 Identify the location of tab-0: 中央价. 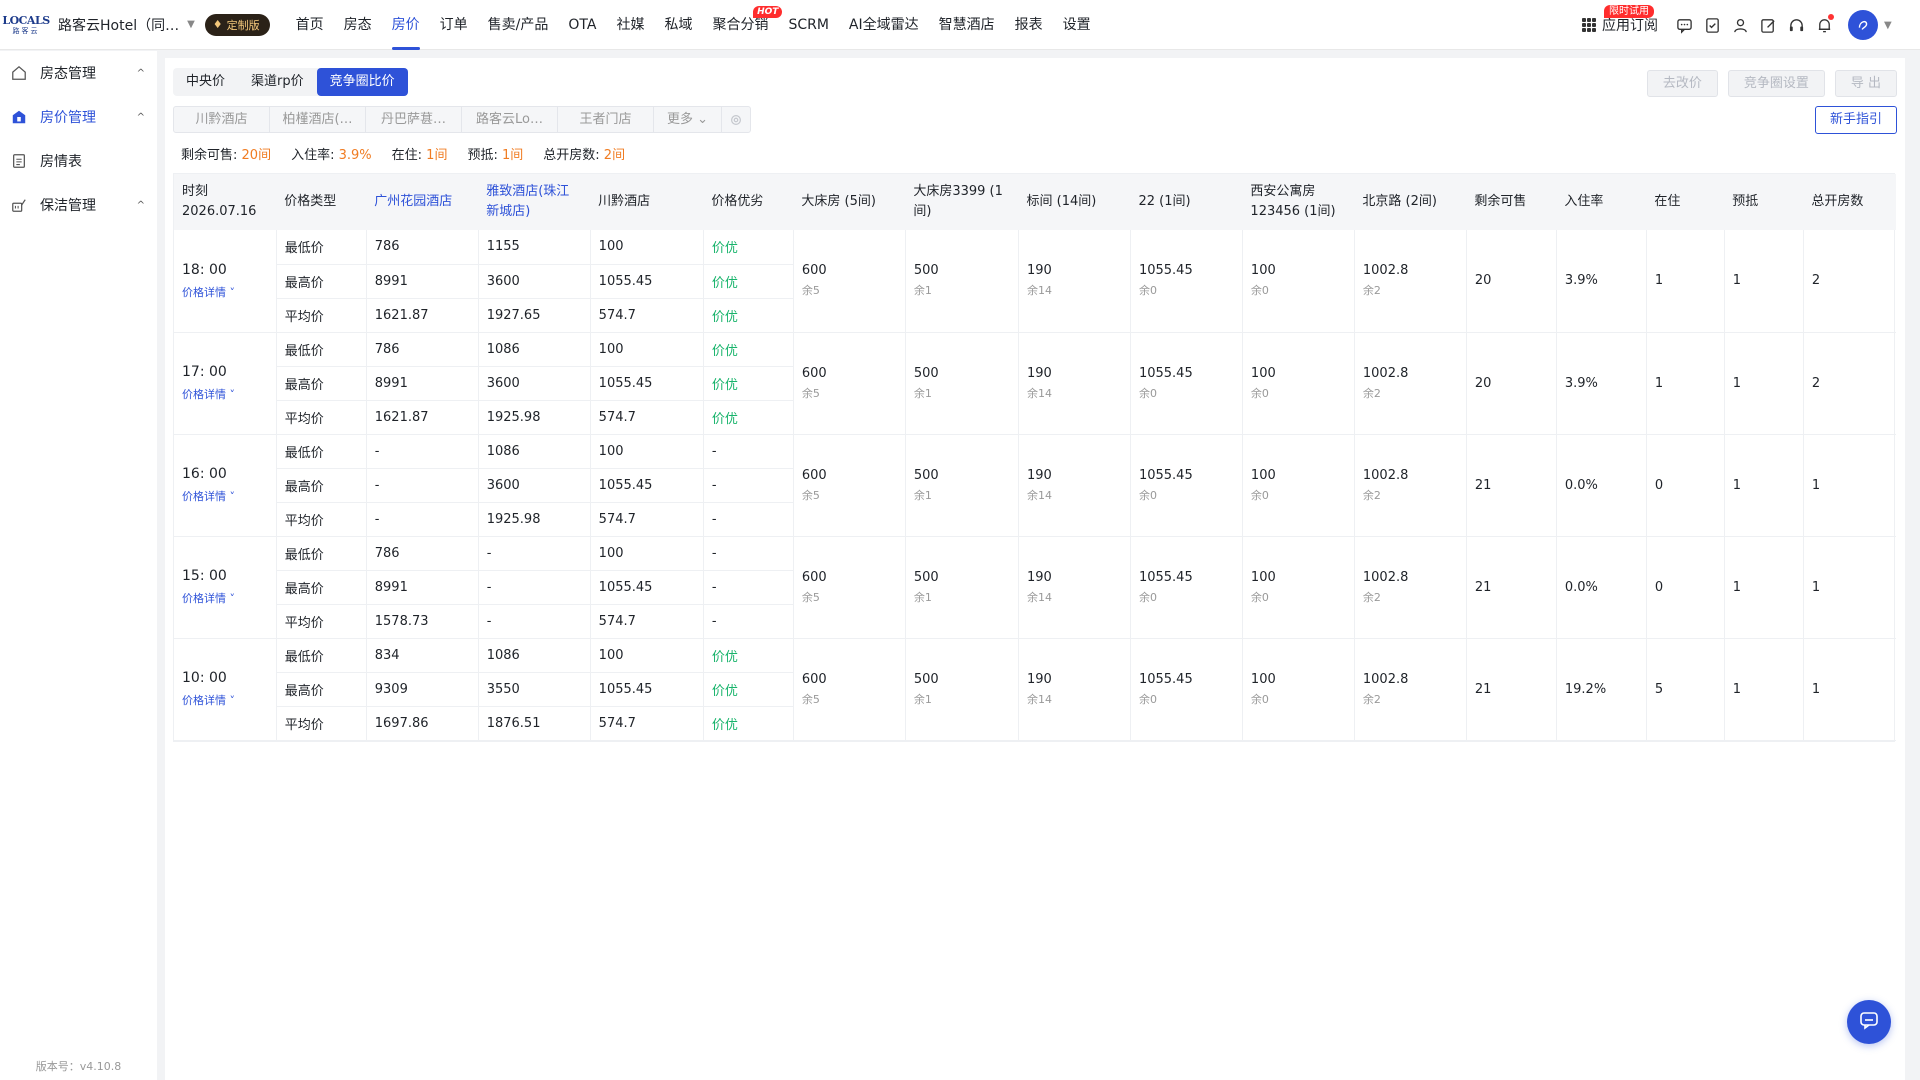
(205, 82).